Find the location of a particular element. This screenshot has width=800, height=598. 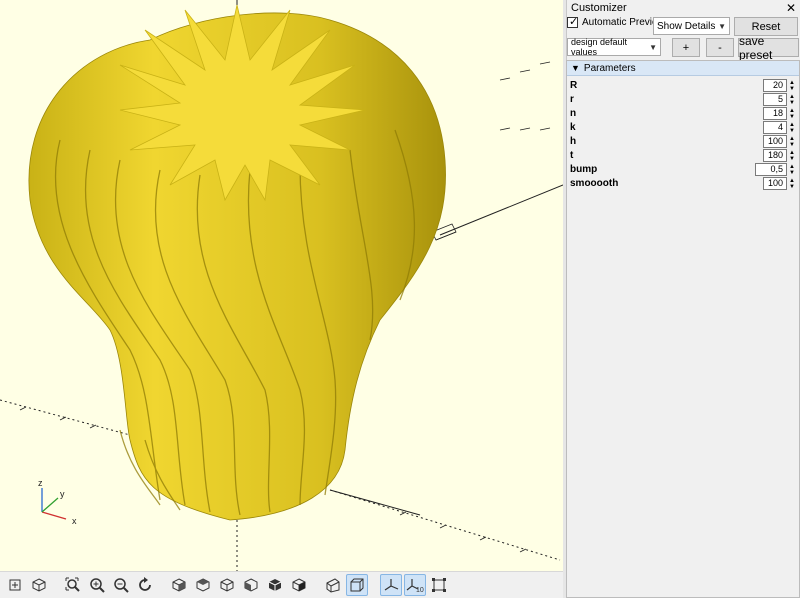

view-toolbar: 10 is located at coordinates (281, 584).